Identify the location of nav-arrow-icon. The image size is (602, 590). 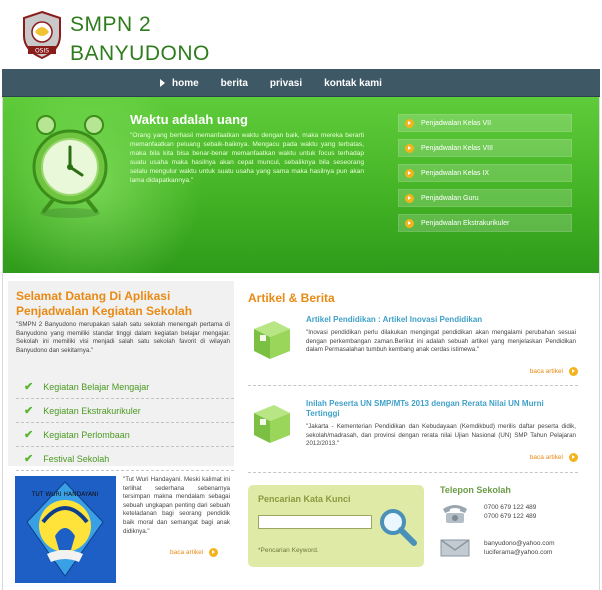
(162, 83).